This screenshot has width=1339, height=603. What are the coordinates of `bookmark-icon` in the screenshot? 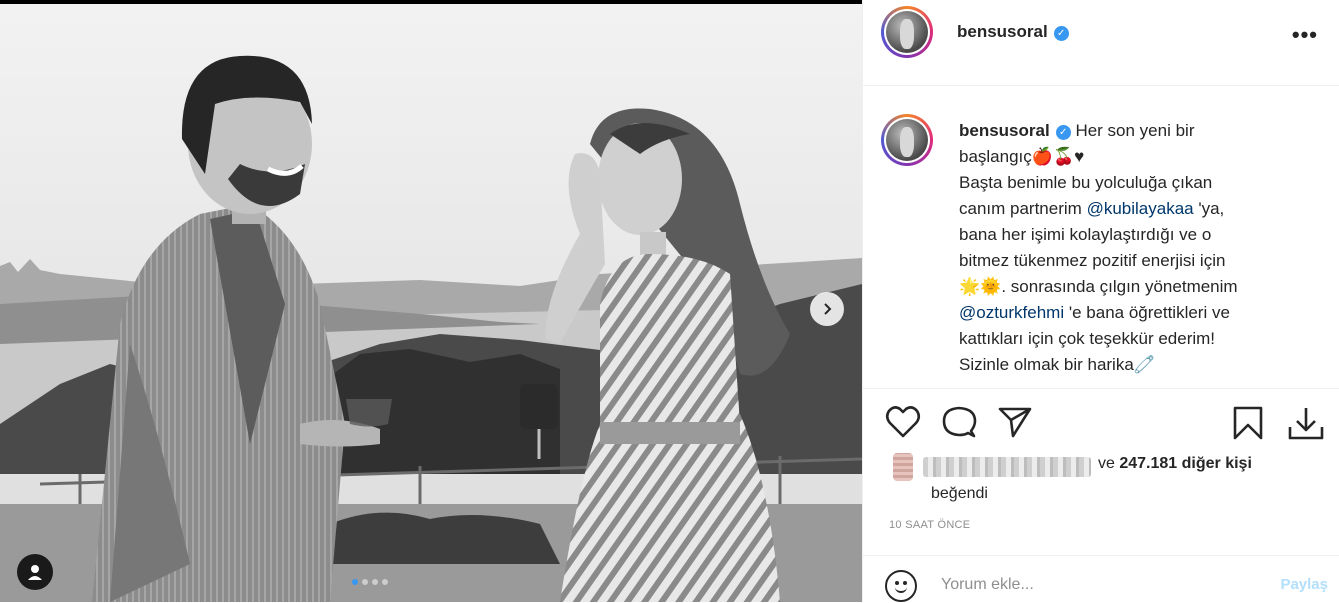 It's located at (1248, 423).